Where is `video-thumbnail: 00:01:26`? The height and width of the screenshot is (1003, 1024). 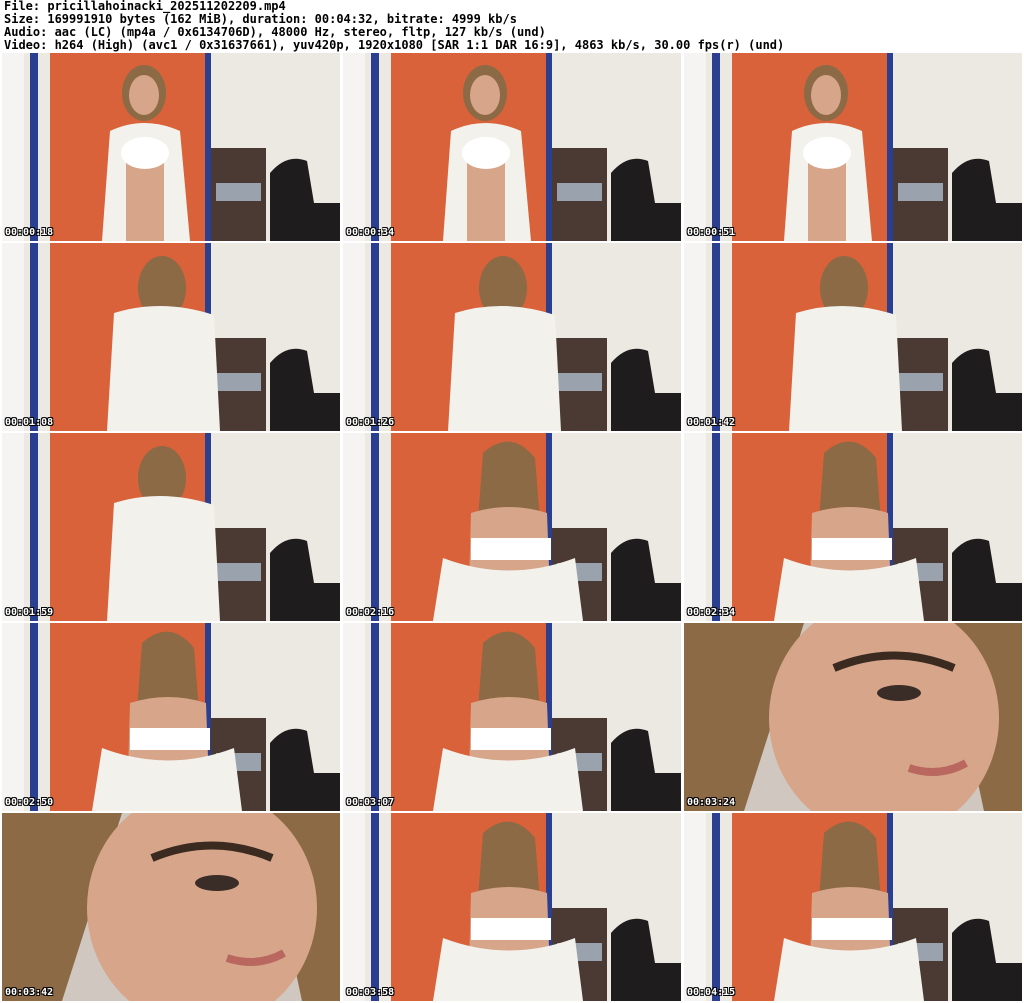 video-thumbnail: 00:01:26 is located at coordinates (512, 337).